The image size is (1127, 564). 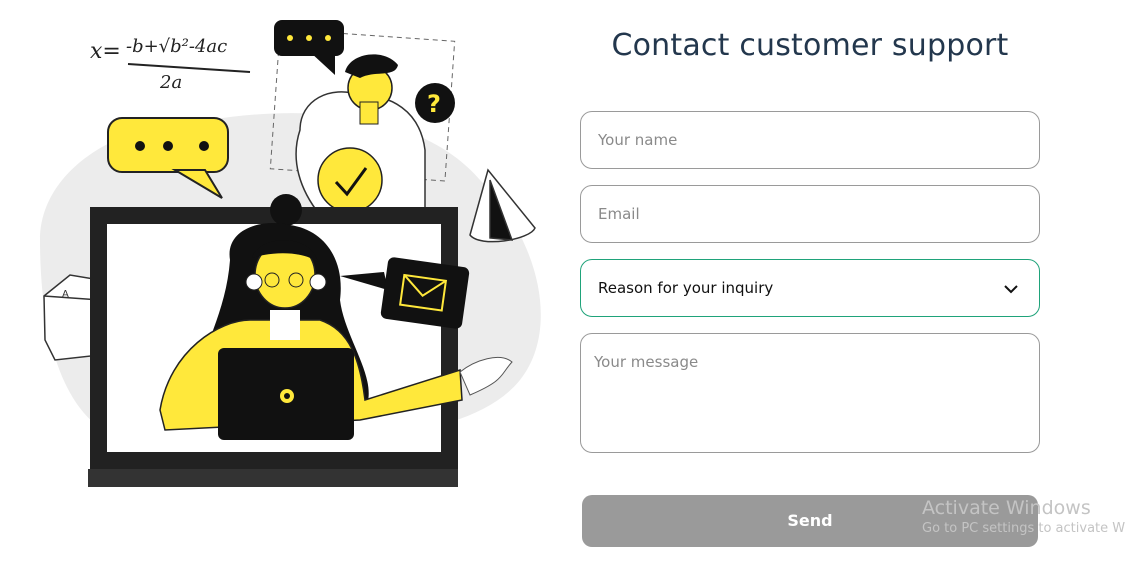 I want to click on speech-bubble-dots, so click(x=309, y=47).